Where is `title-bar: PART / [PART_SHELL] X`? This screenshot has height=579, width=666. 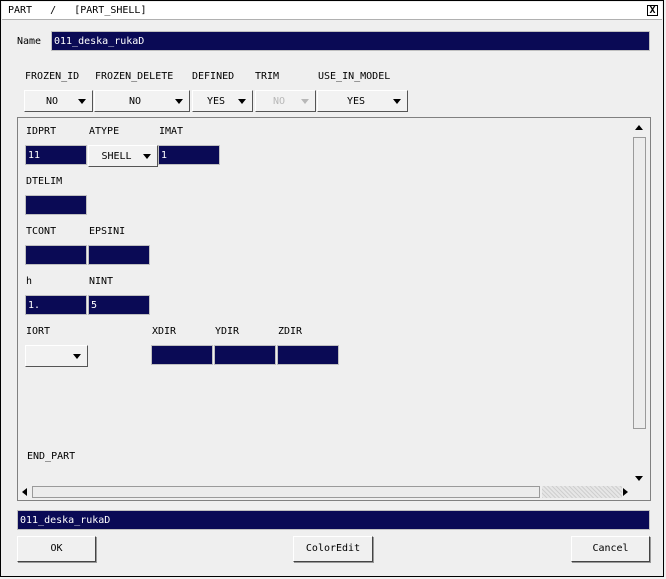
title-bar: PART / [PART_SHELL] X is located at coordinates (332, 11).